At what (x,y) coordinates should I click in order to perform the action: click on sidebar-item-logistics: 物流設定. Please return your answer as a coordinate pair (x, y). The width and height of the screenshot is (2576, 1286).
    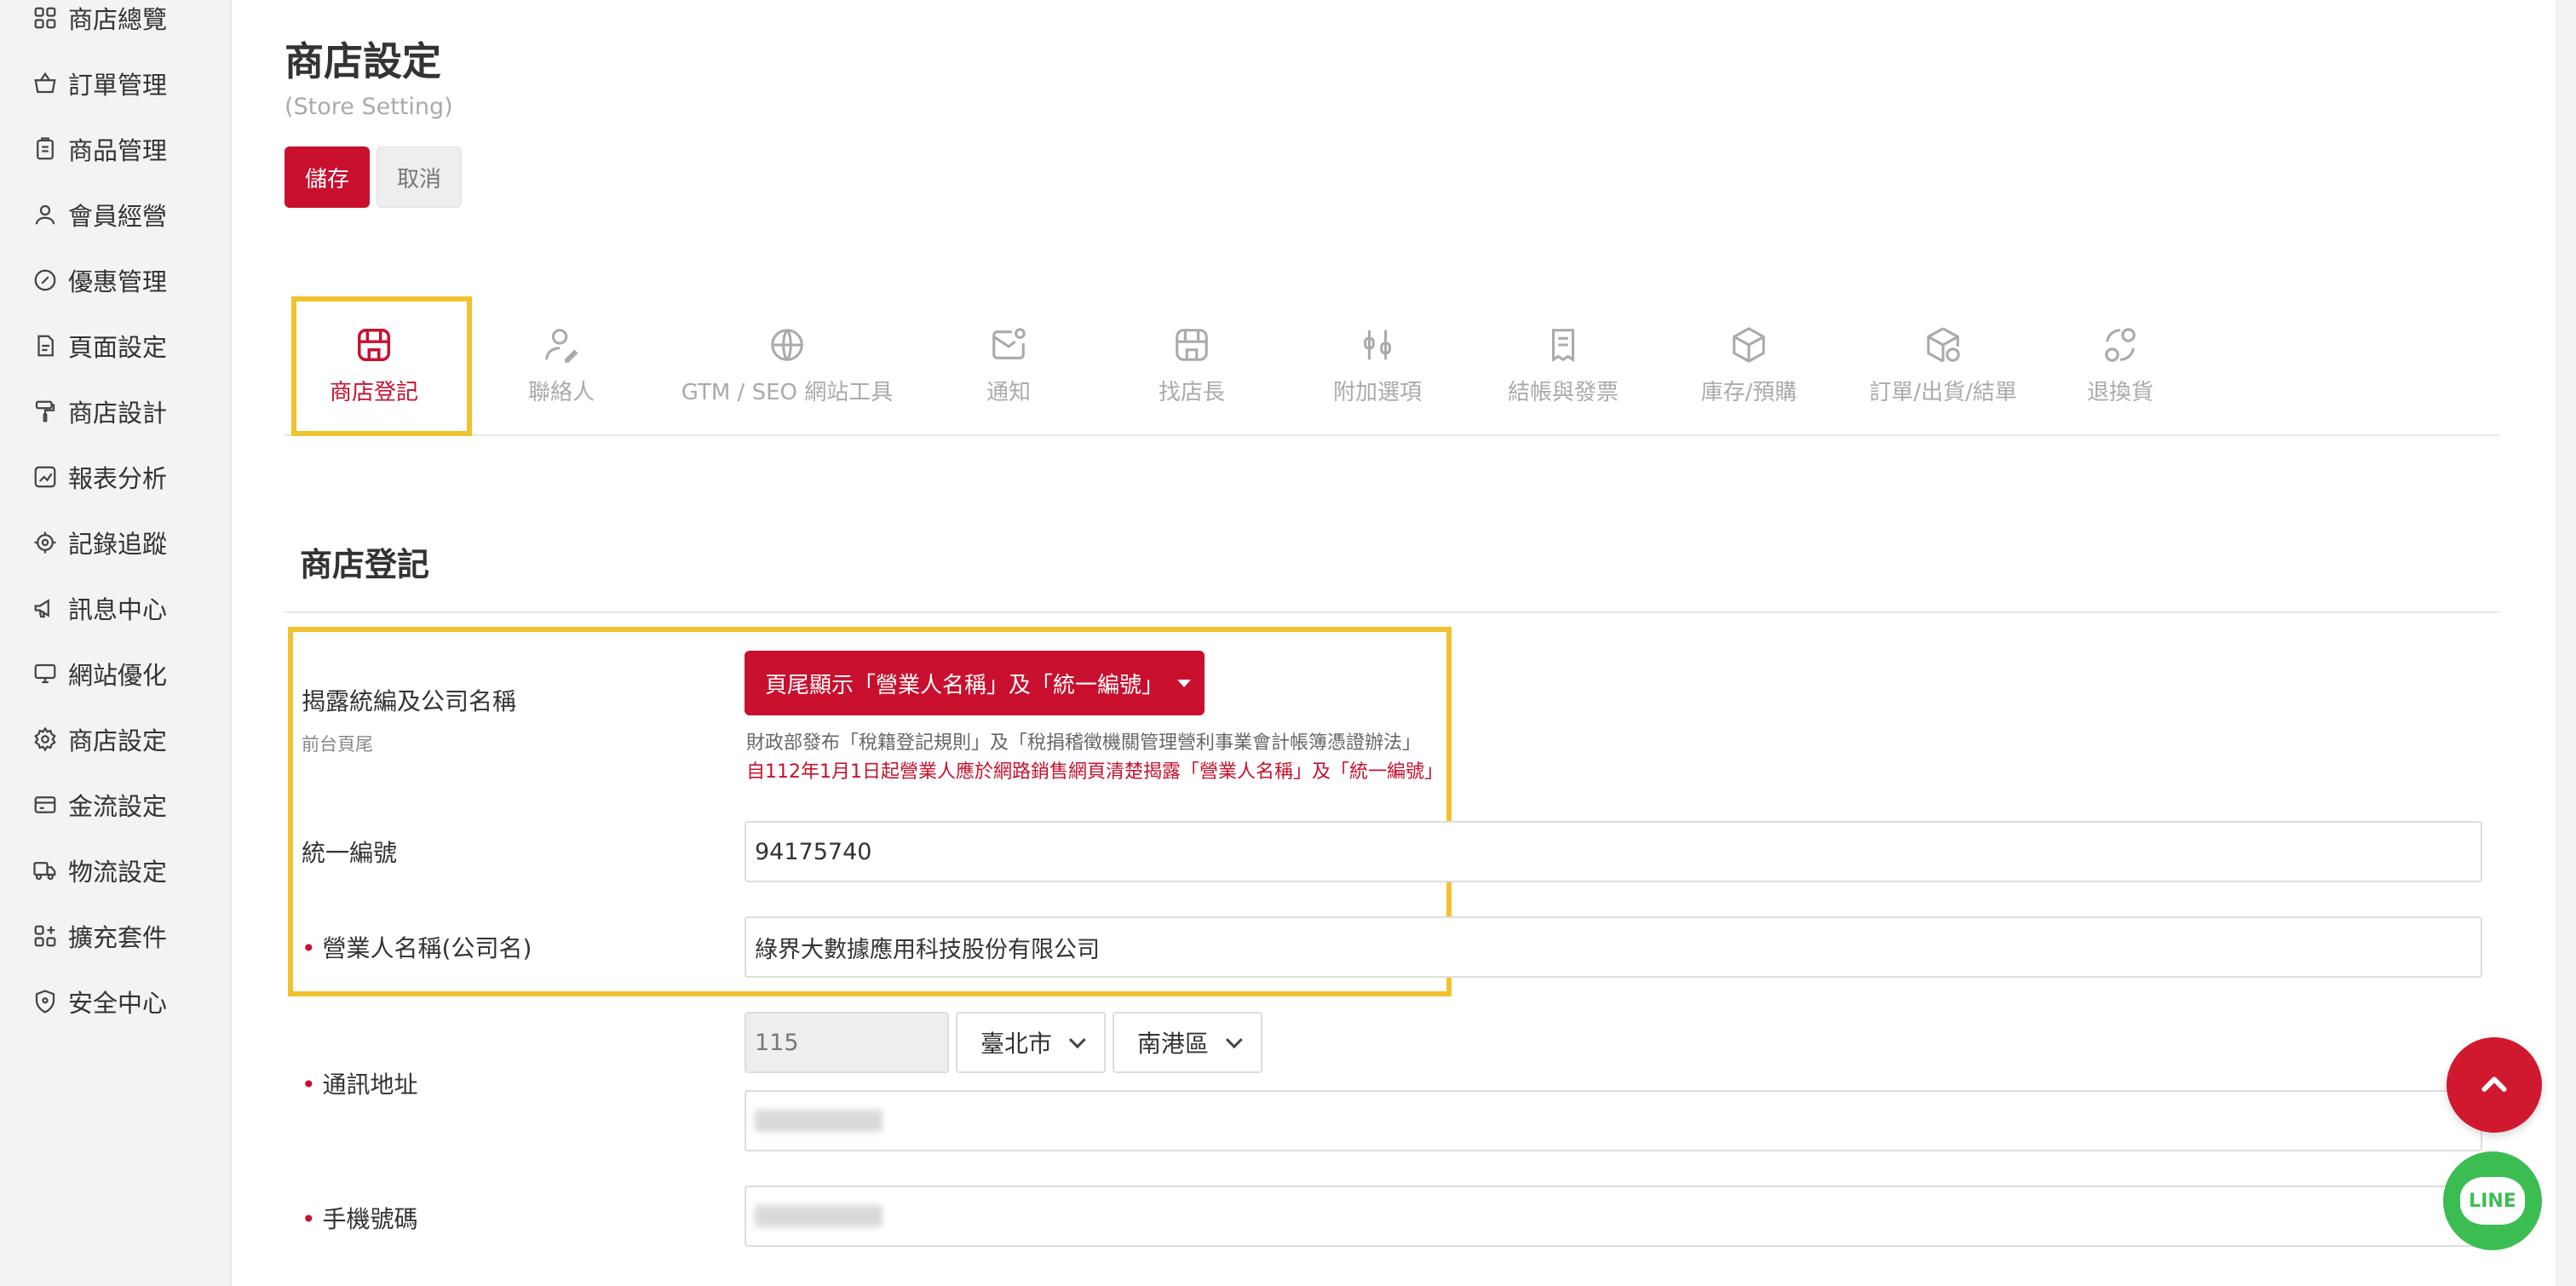
    Looking at the image, I should click on (100, 870).